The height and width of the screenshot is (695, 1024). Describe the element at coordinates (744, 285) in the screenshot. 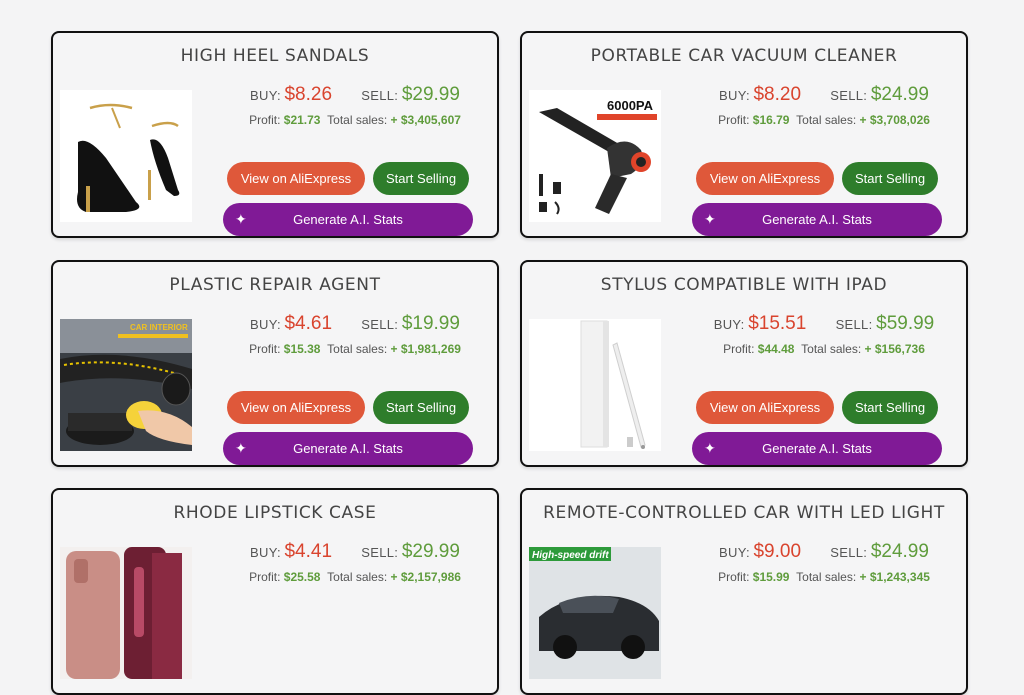

I see `product-title: STYLUS COMPATIBLE WITH IPAD` at that location.